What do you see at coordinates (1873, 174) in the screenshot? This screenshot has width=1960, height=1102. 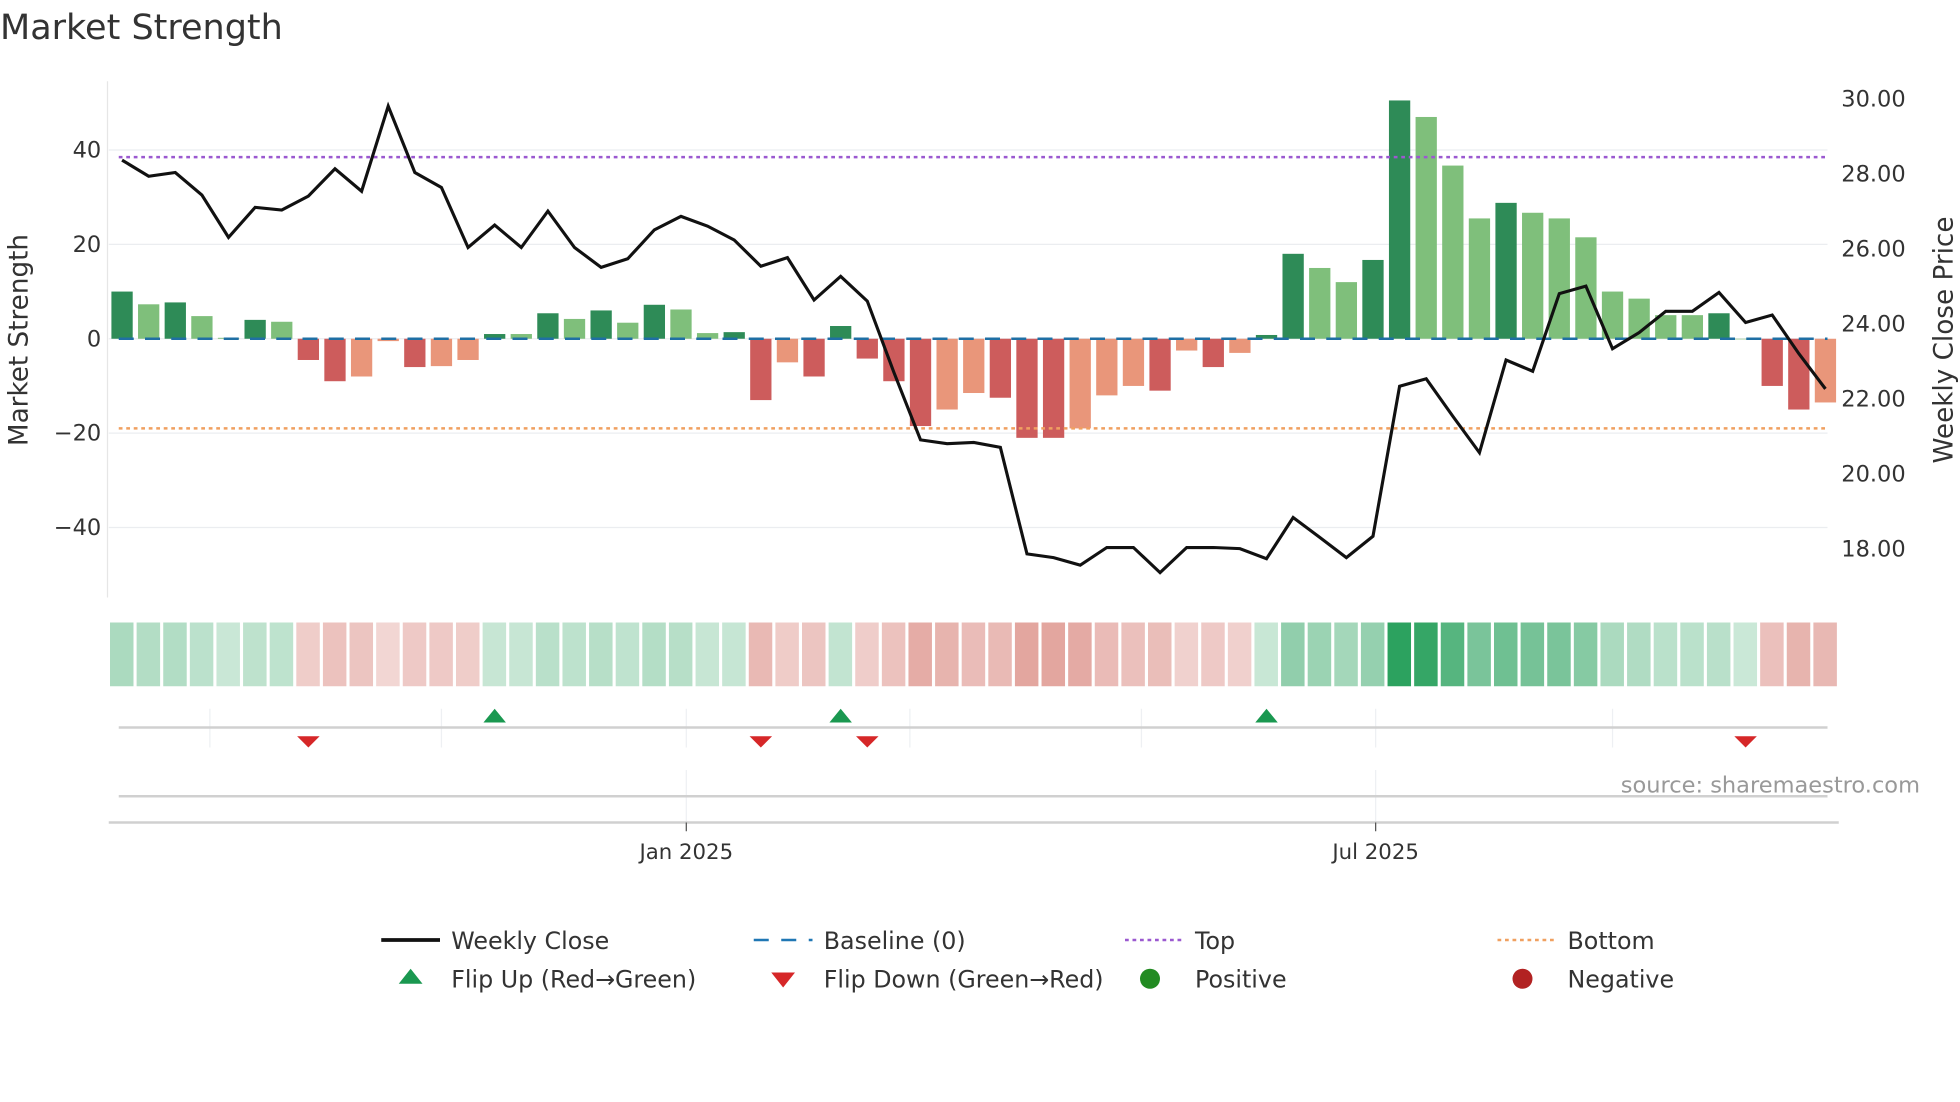 I see `y-right-tick-label: 28.00` at bounding box center [1873, 174].